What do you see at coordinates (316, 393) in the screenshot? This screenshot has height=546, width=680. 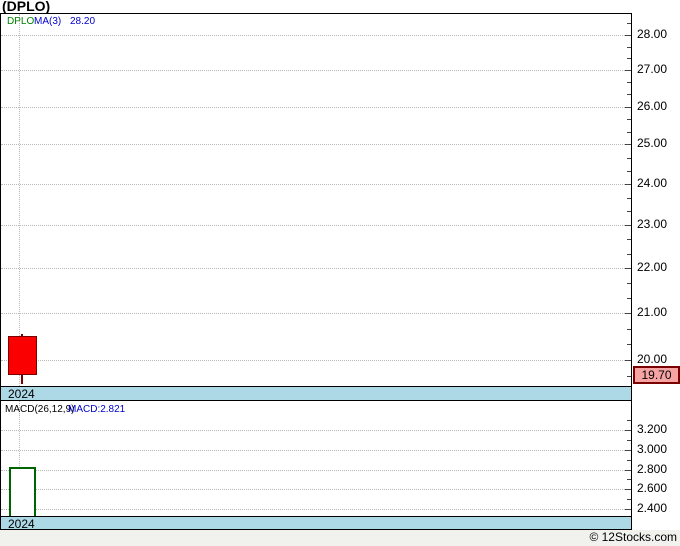 I see `main-xaxis-band: 2024` at bounding box center [316, 393].